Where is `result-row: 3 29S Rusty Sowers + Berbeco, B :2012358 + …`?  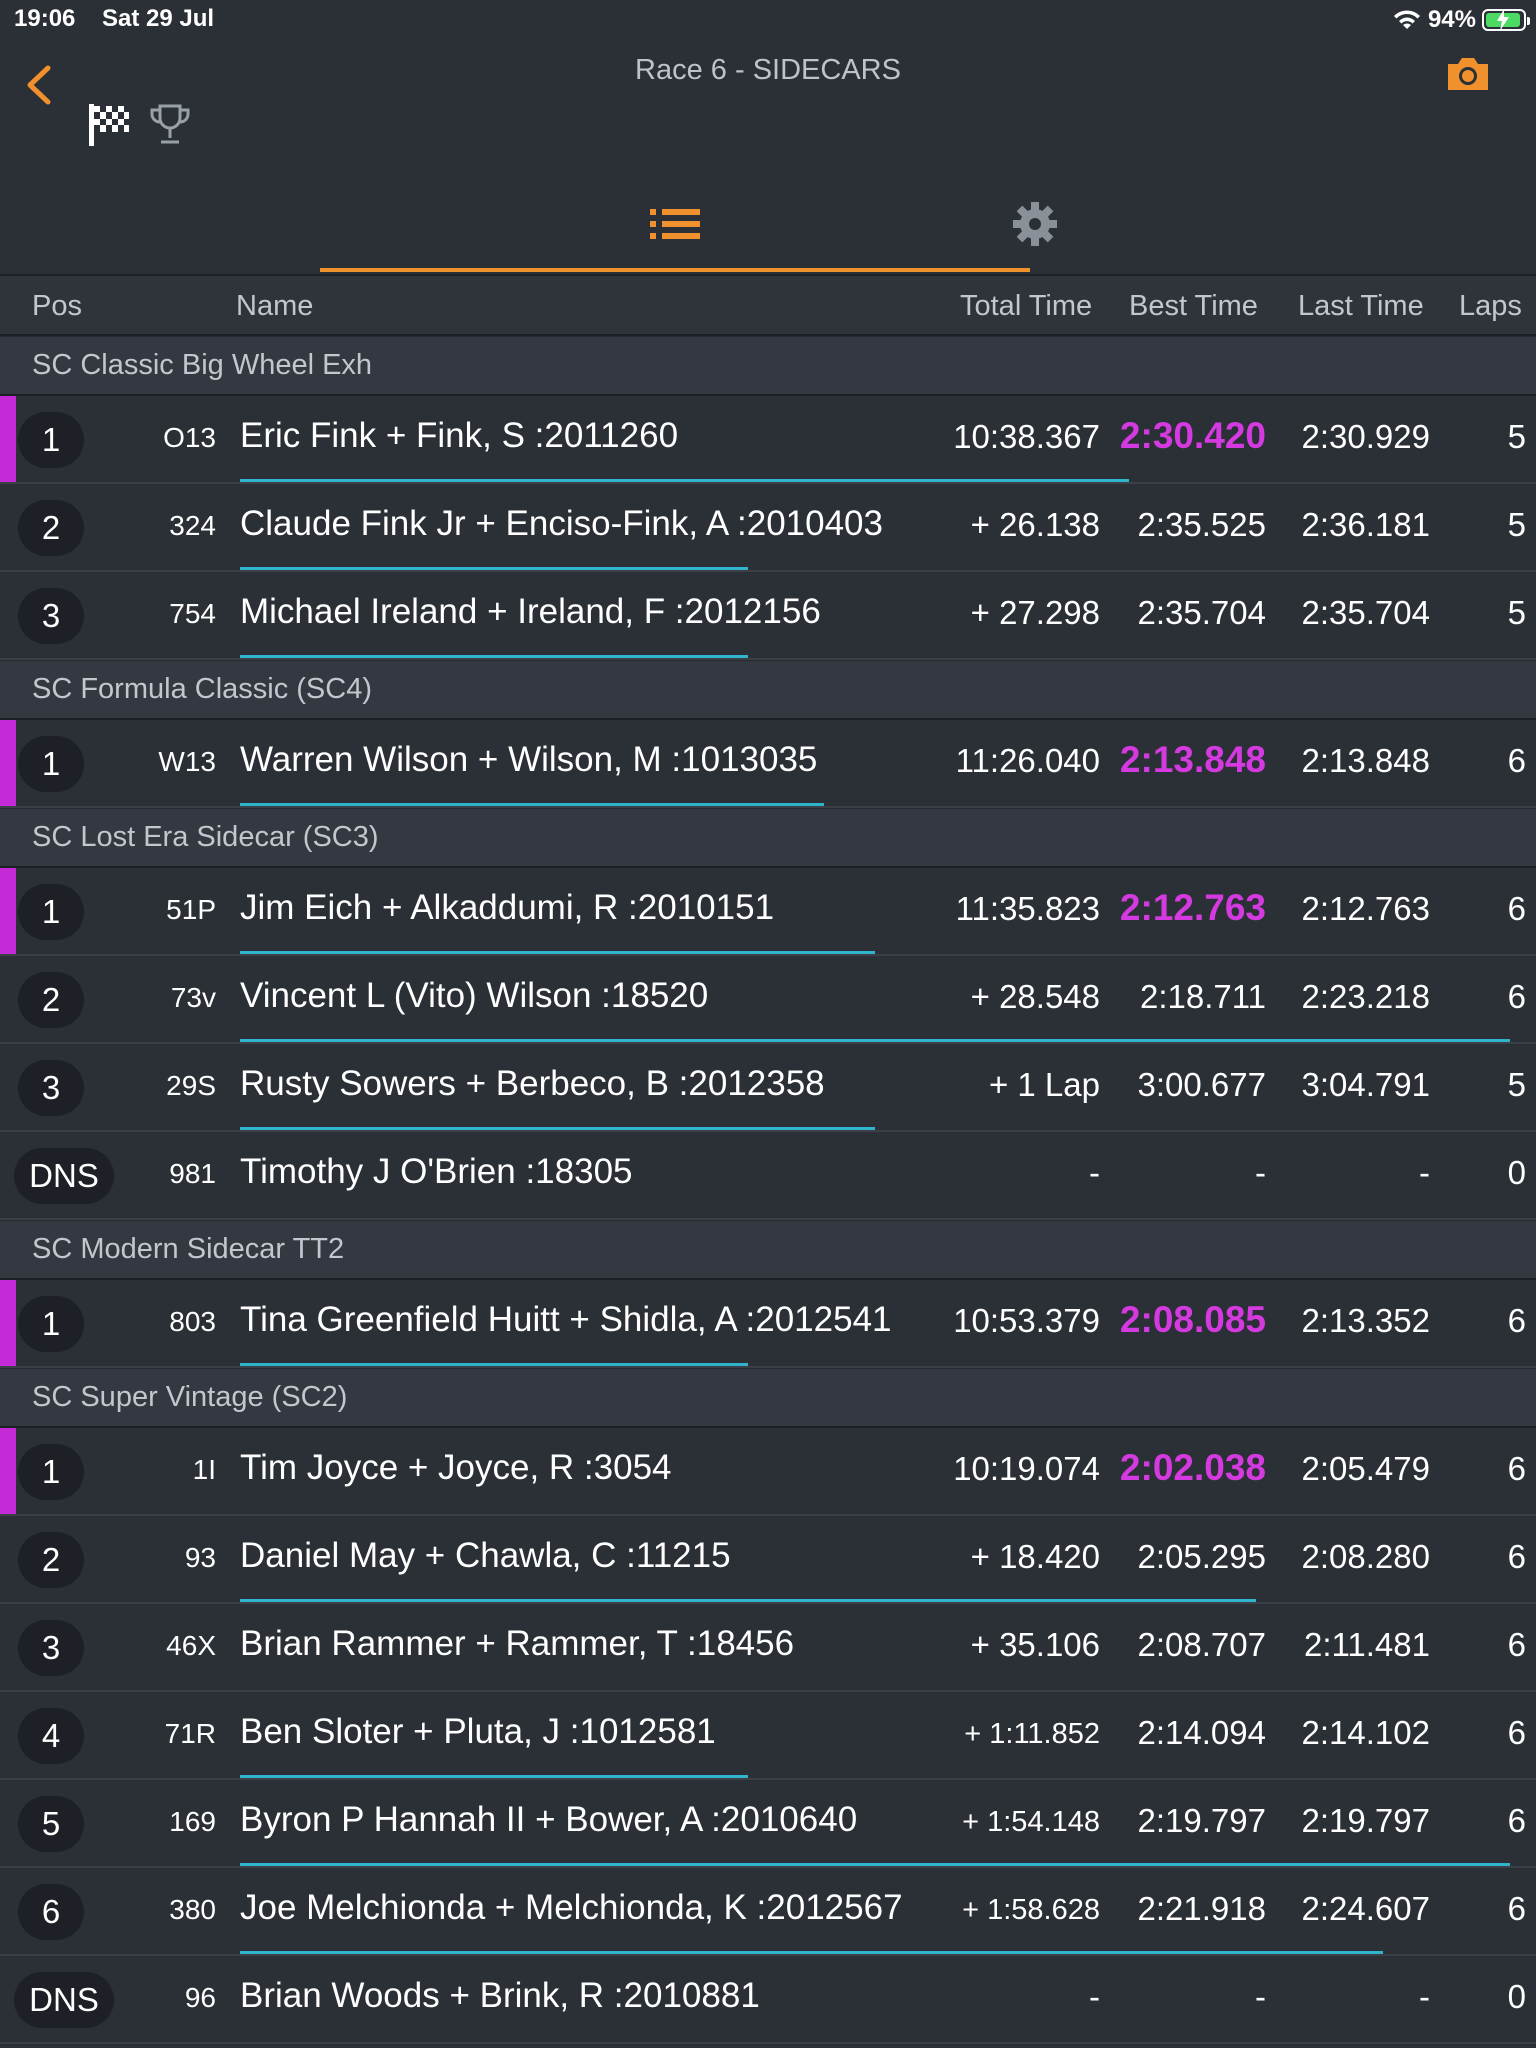 result-row: 3 29S Rusty Sowers + Berbeco, B :2012358 + … is located at coordinates (768, 1088).